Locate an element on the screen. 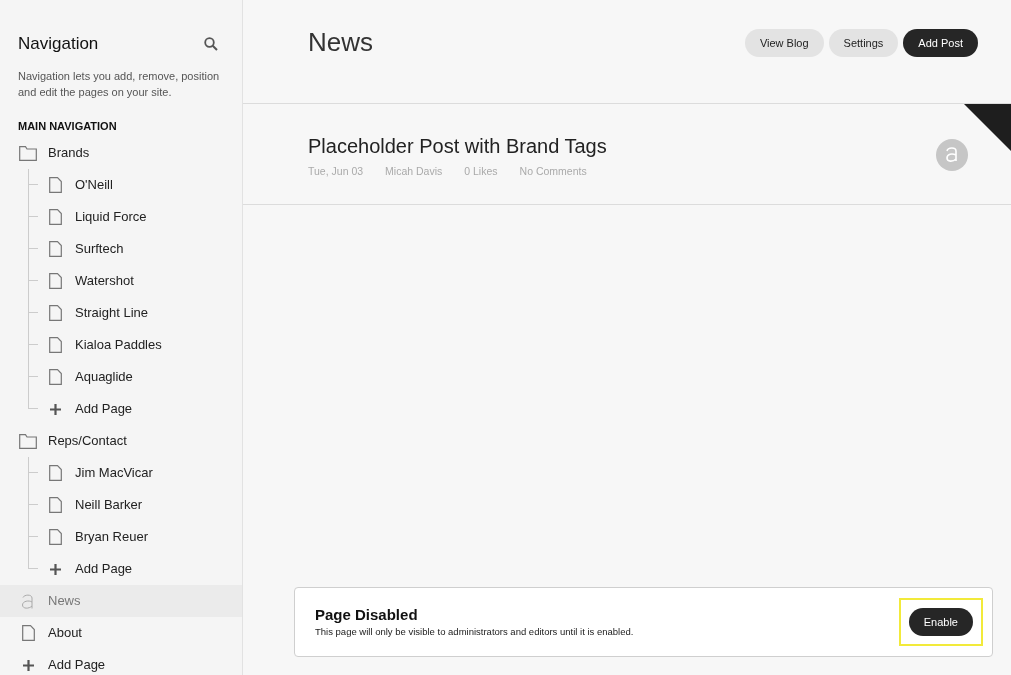  page-title: News is located at coordinates (340, 42).